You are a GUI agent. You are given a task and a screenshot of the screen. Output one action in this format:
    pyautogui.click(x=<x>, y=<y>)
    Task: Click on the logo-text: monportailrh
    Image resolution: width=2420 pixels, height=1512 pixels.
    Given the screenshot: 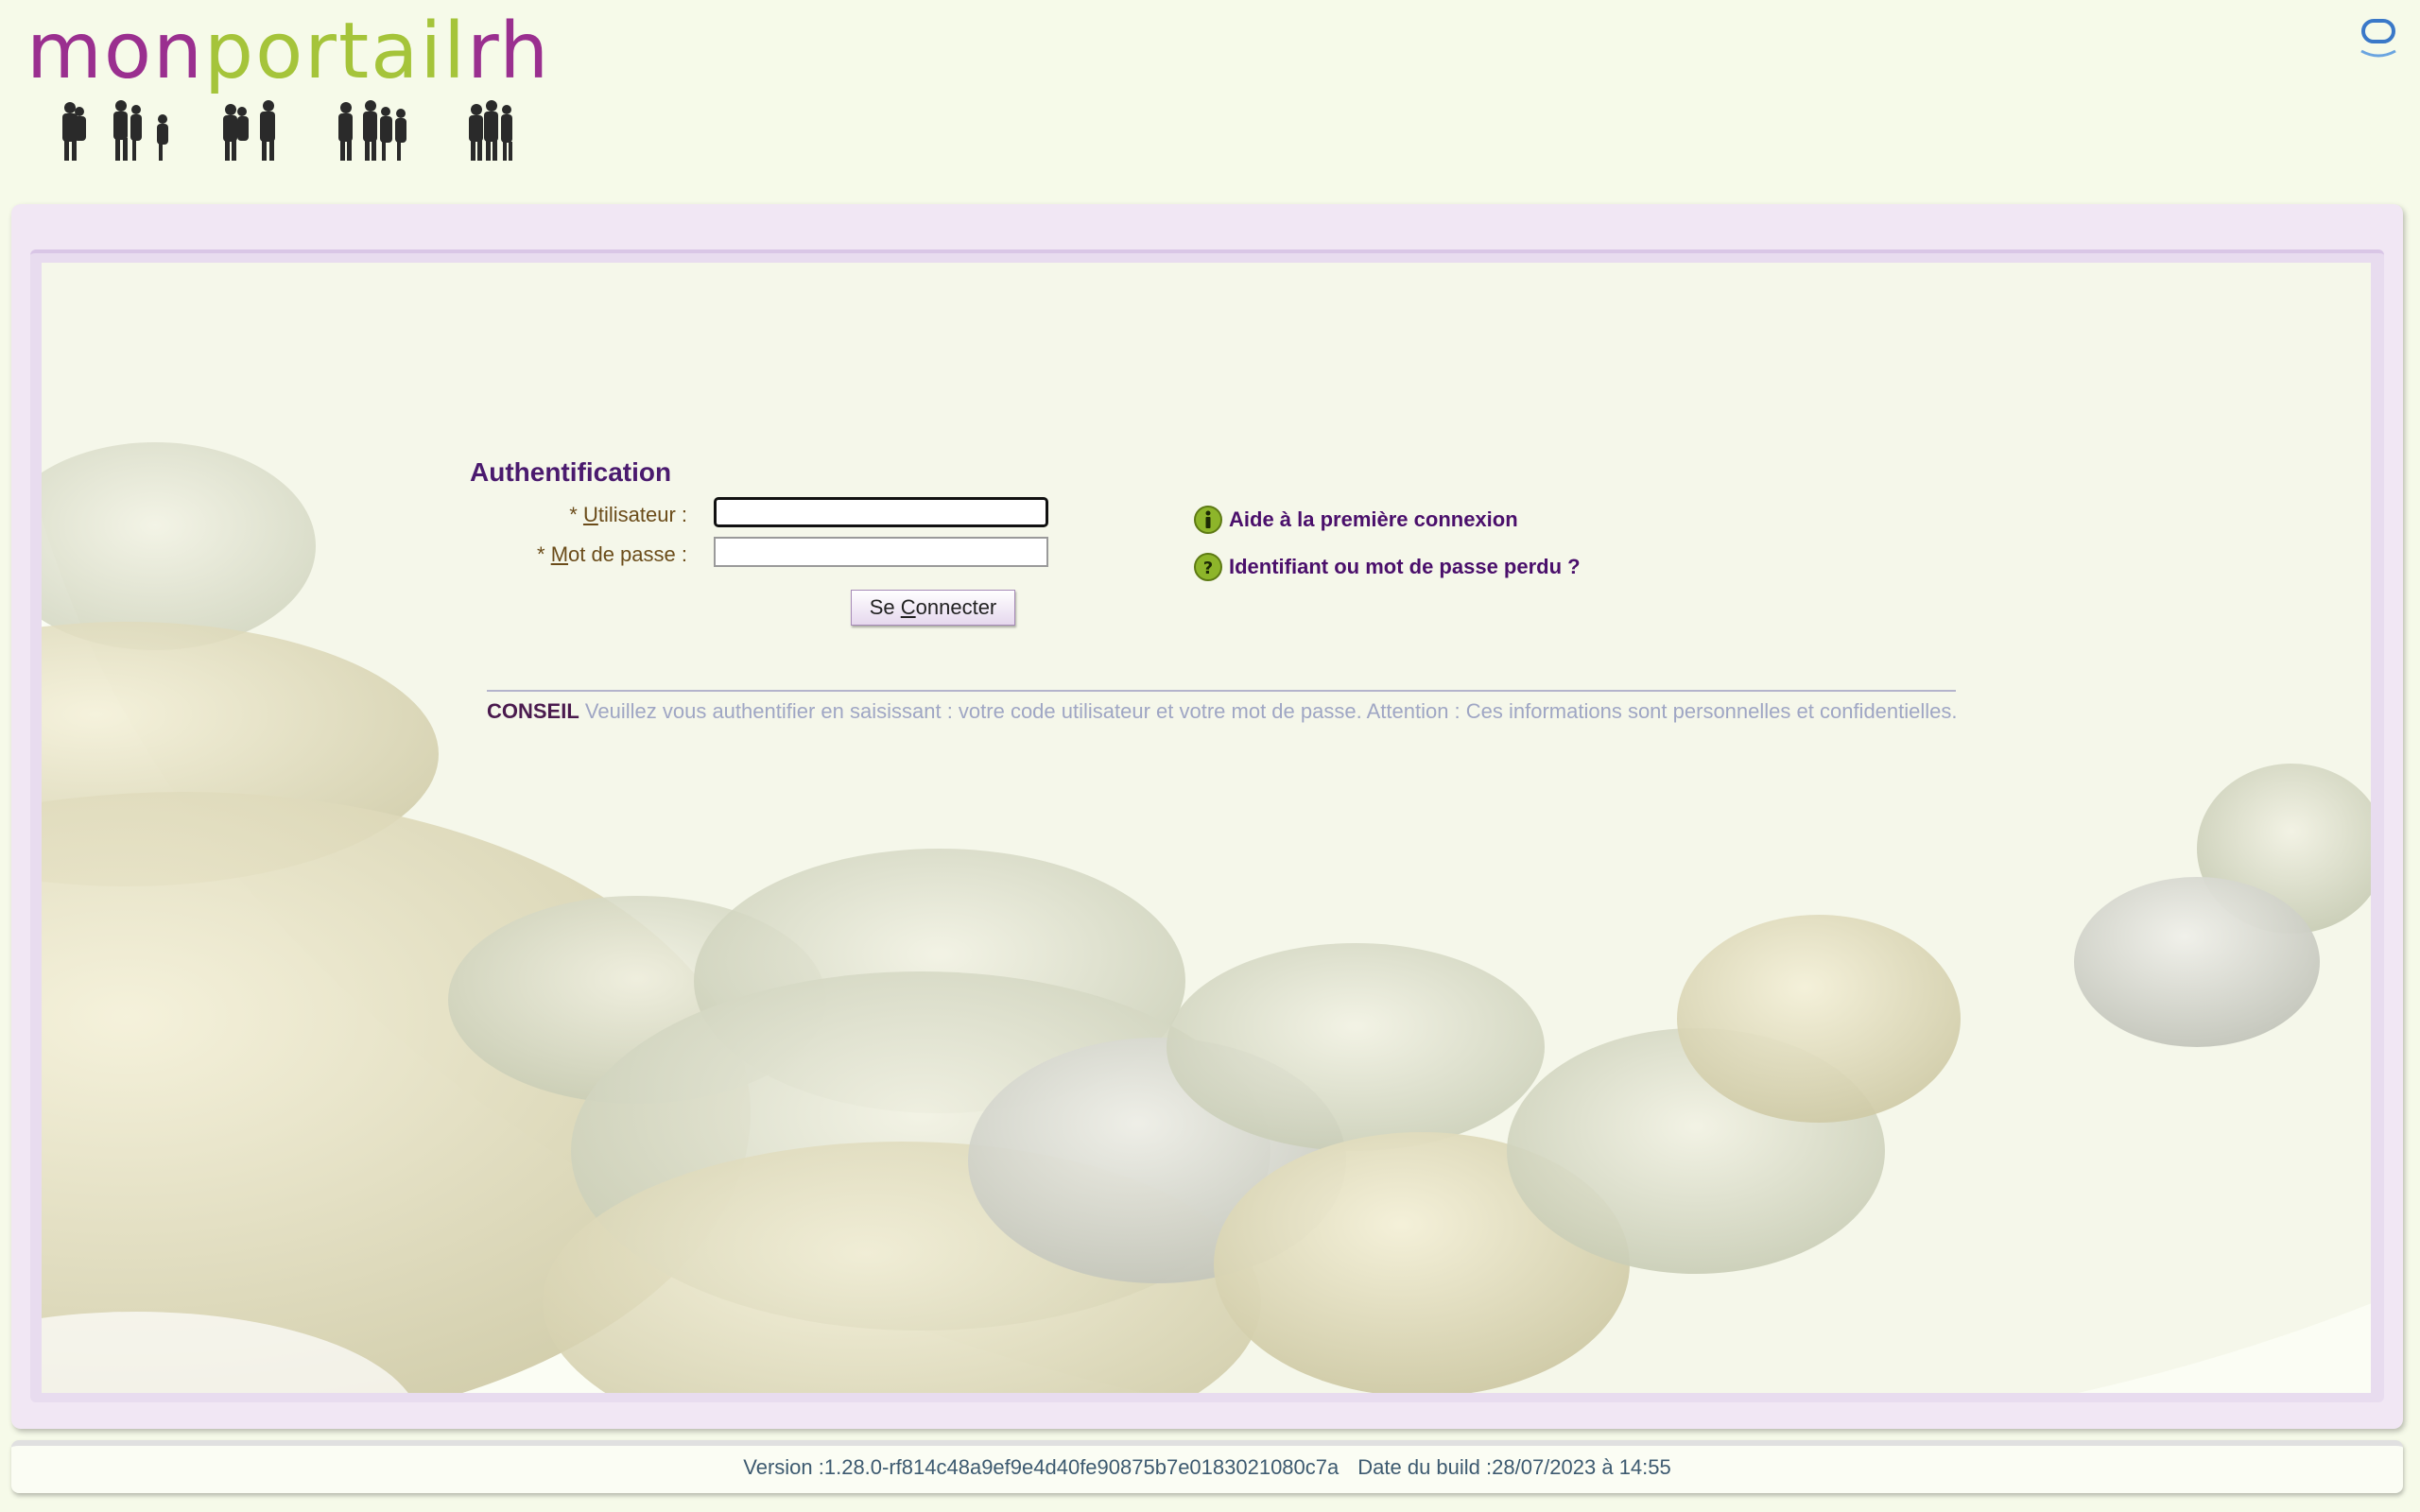 What is the action you would take?
    pyautogui.click(x=288, y=51)
    